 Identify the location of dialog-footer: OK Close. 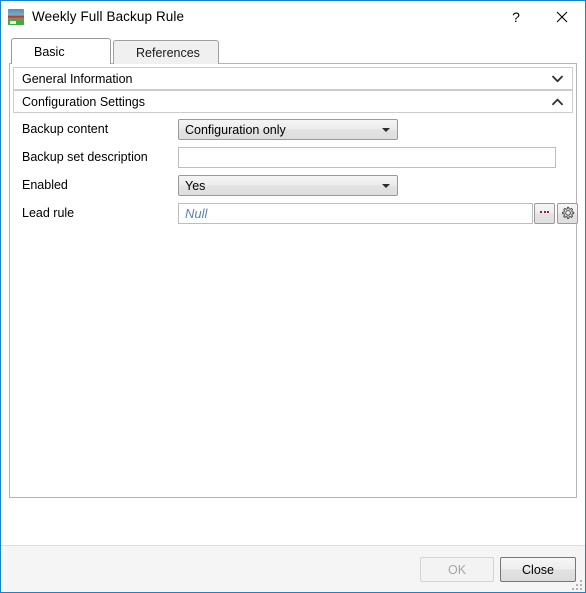
(293, 568).